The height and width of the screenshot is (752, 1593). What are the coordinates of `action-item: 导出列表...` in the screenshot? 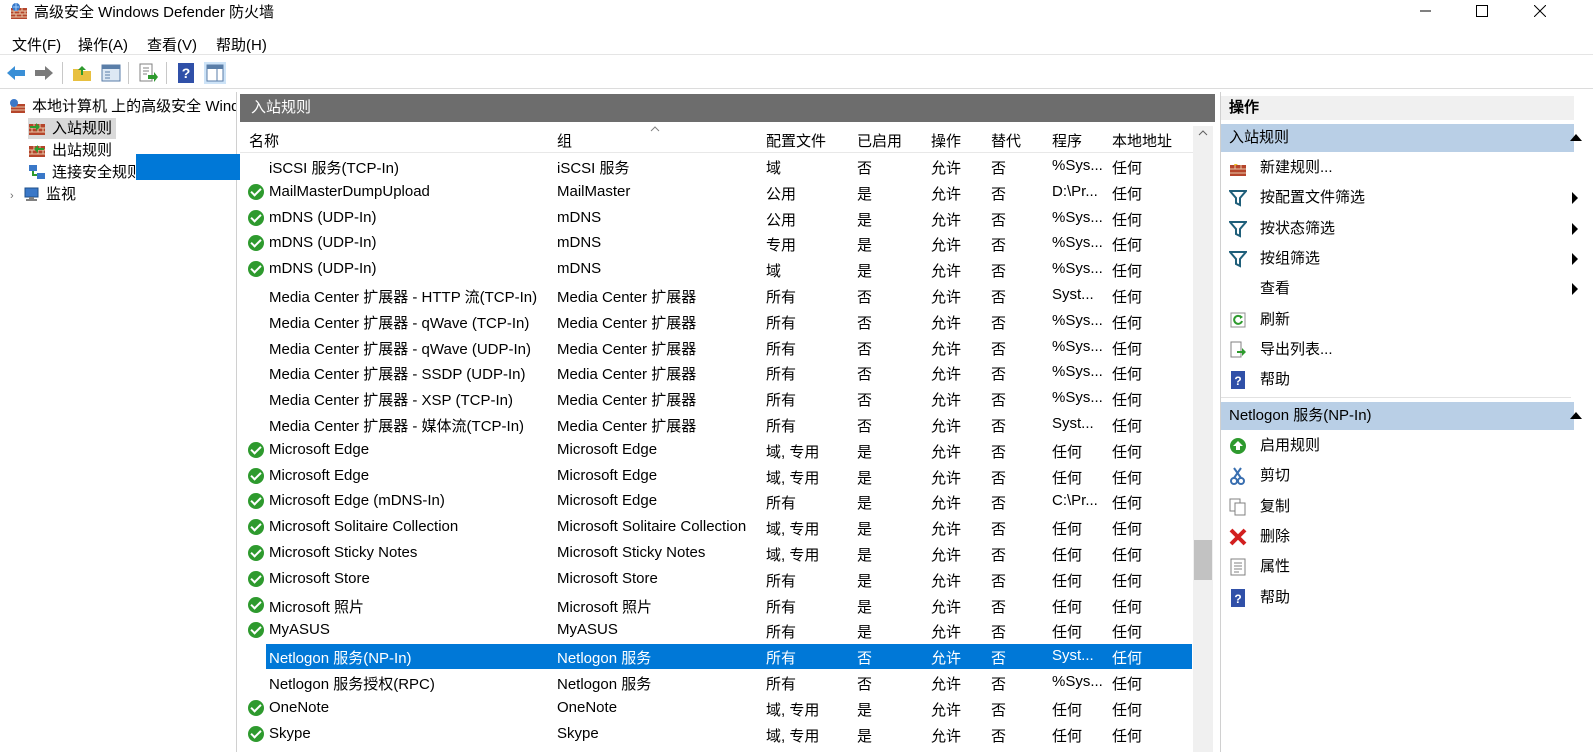 It's located at (1393, 350).